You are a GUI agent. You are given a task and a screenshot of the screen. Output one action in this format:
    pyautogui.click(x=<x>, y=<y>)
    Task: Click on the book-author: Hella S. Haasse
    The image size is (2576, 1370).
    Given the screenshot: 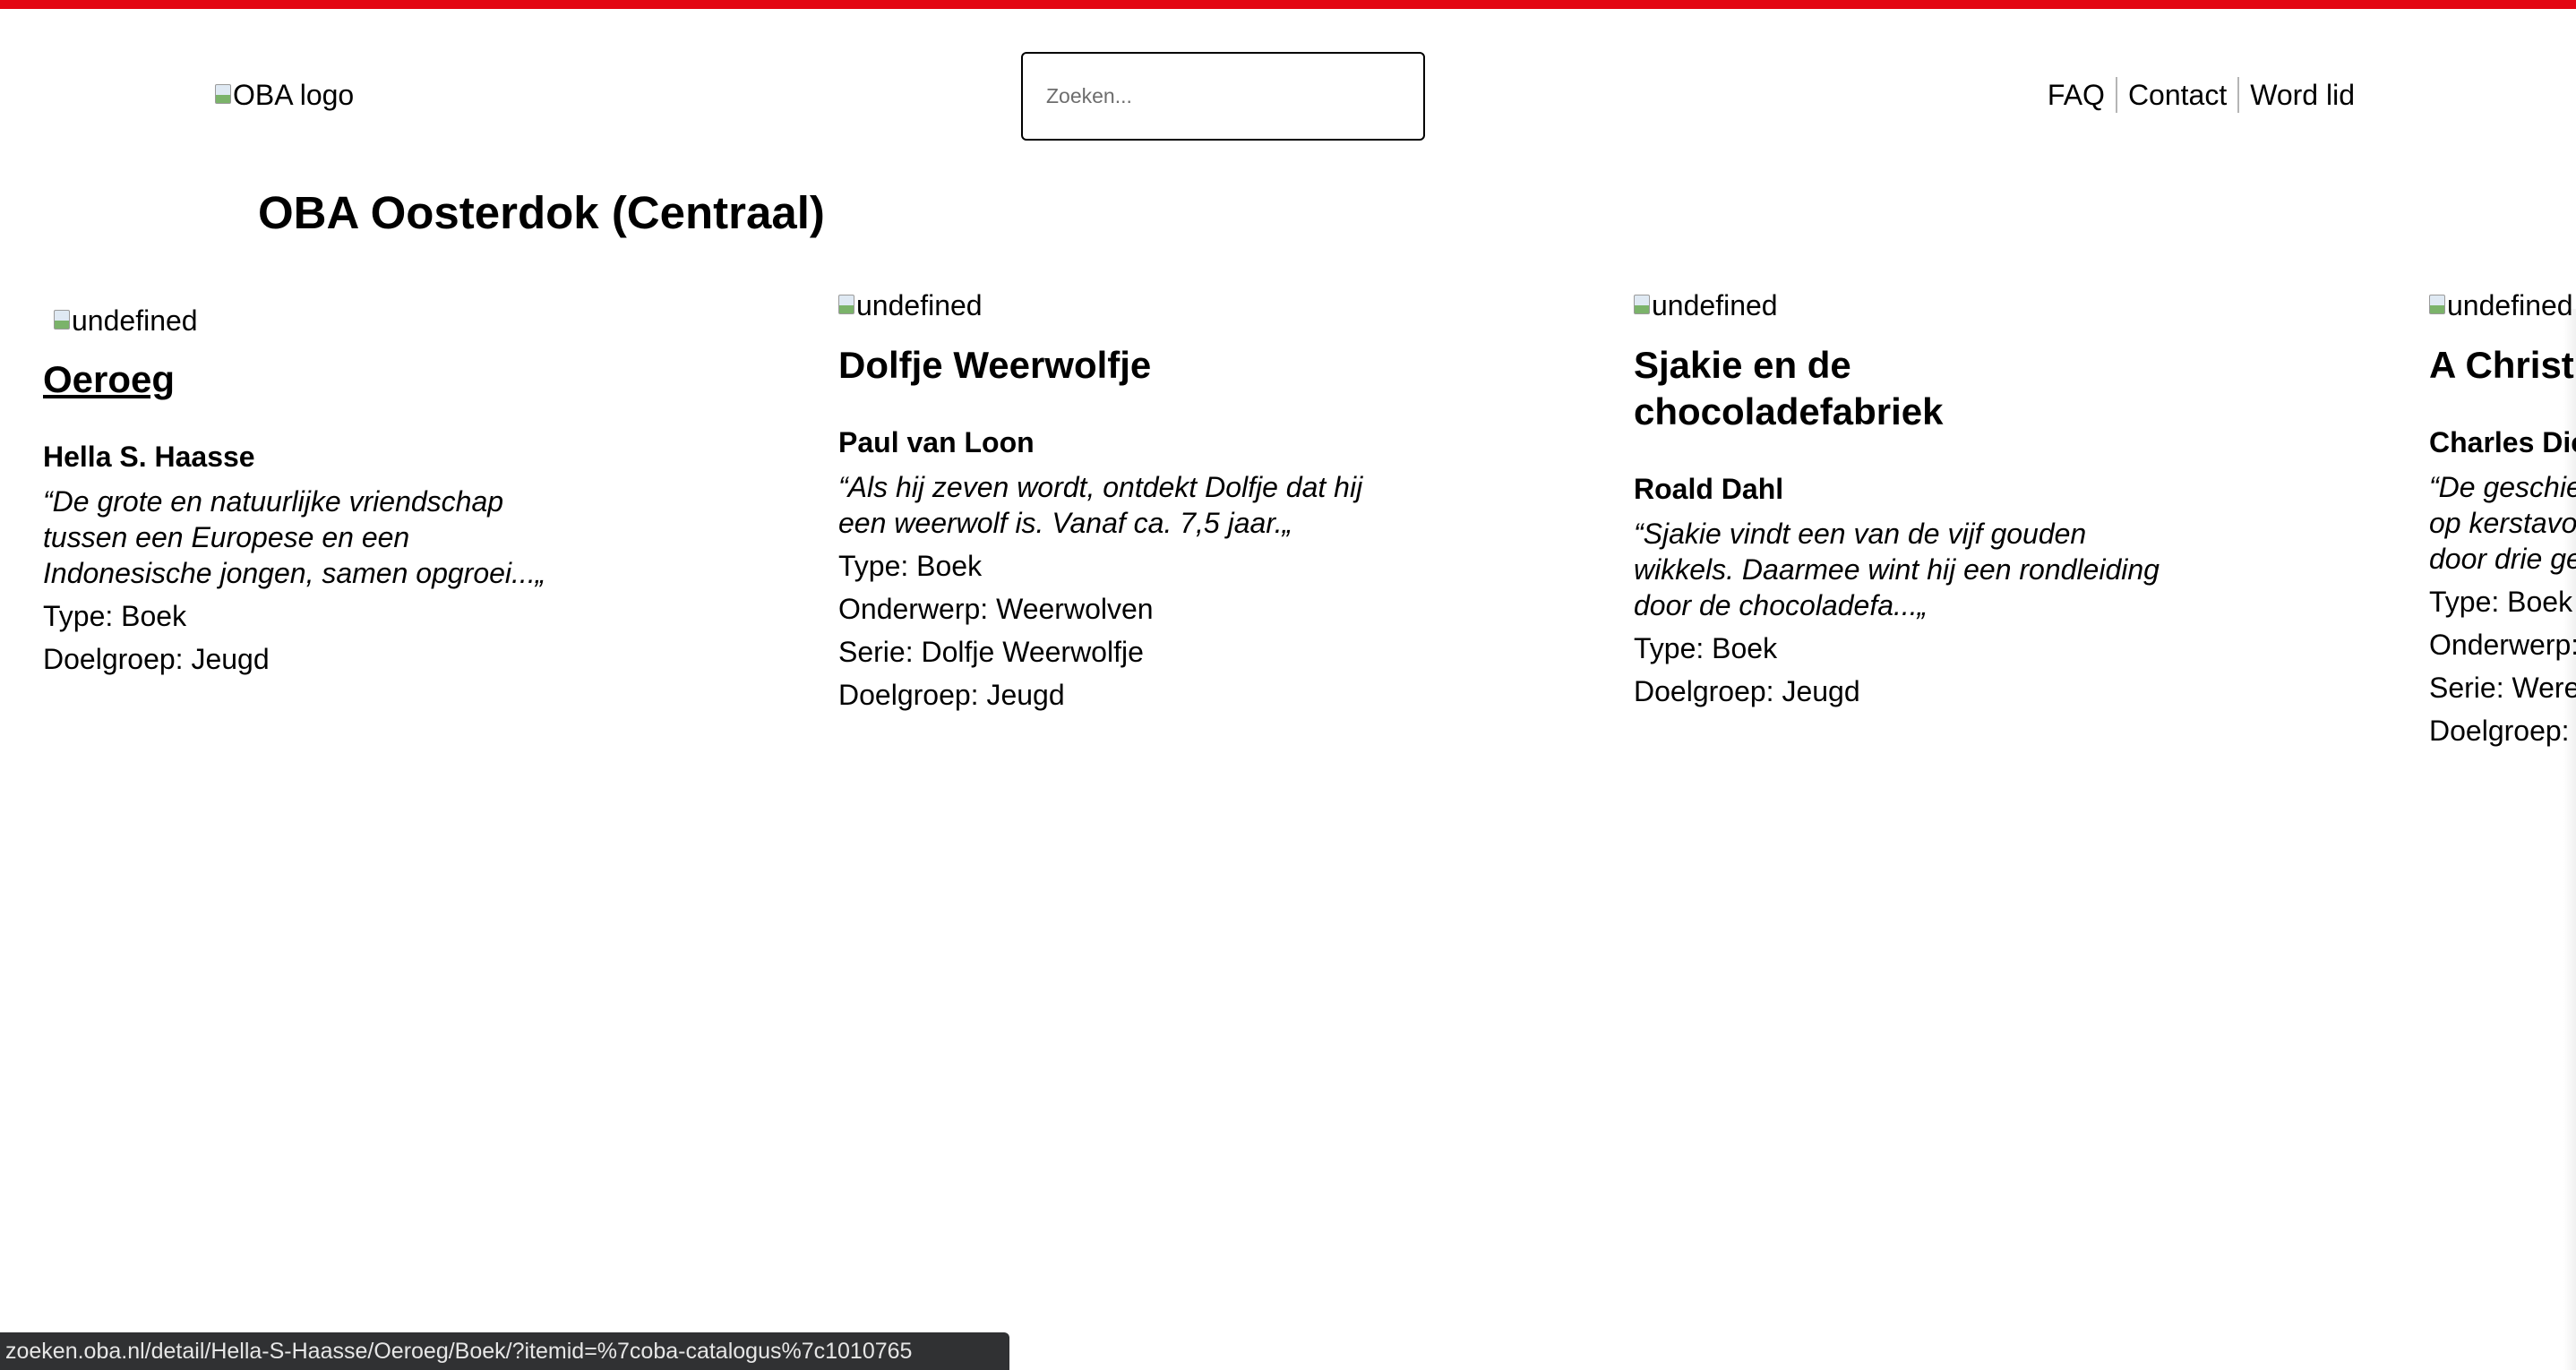 What is the action you would take?
    pyautogui.click(x=149, y=457)
    